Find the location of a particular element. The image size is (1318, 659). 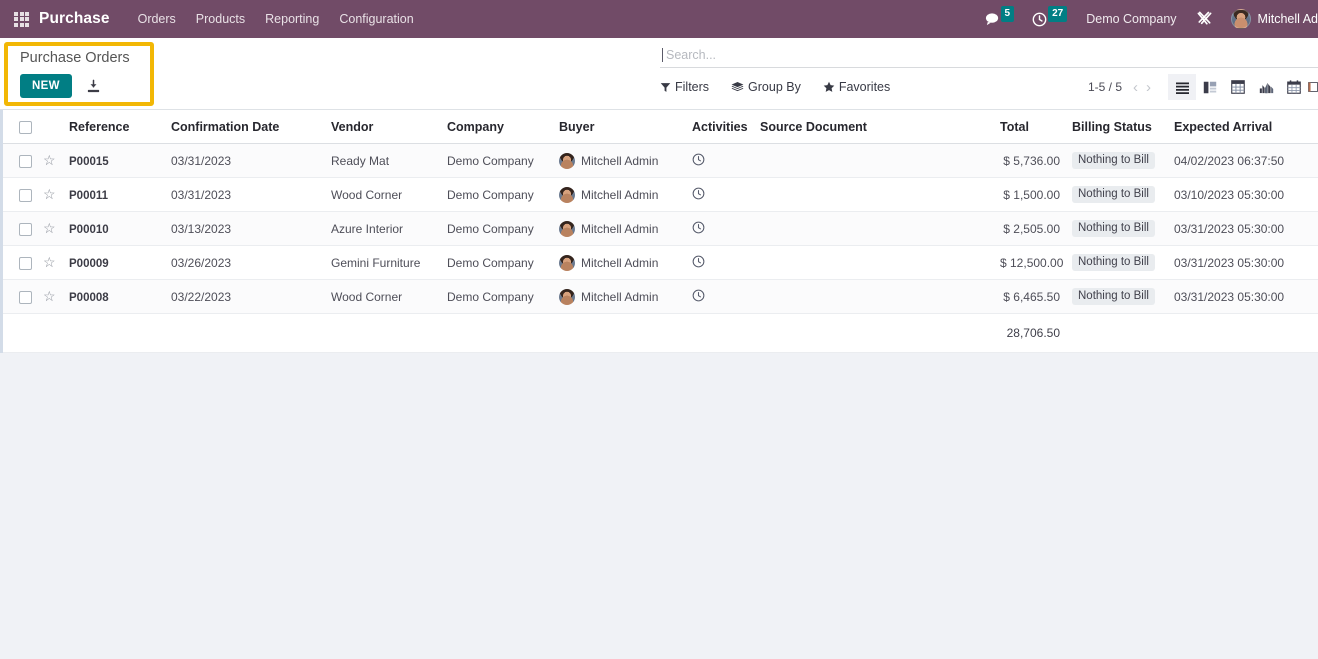

reference-value: P00015 is located at coordinates (89, 161).